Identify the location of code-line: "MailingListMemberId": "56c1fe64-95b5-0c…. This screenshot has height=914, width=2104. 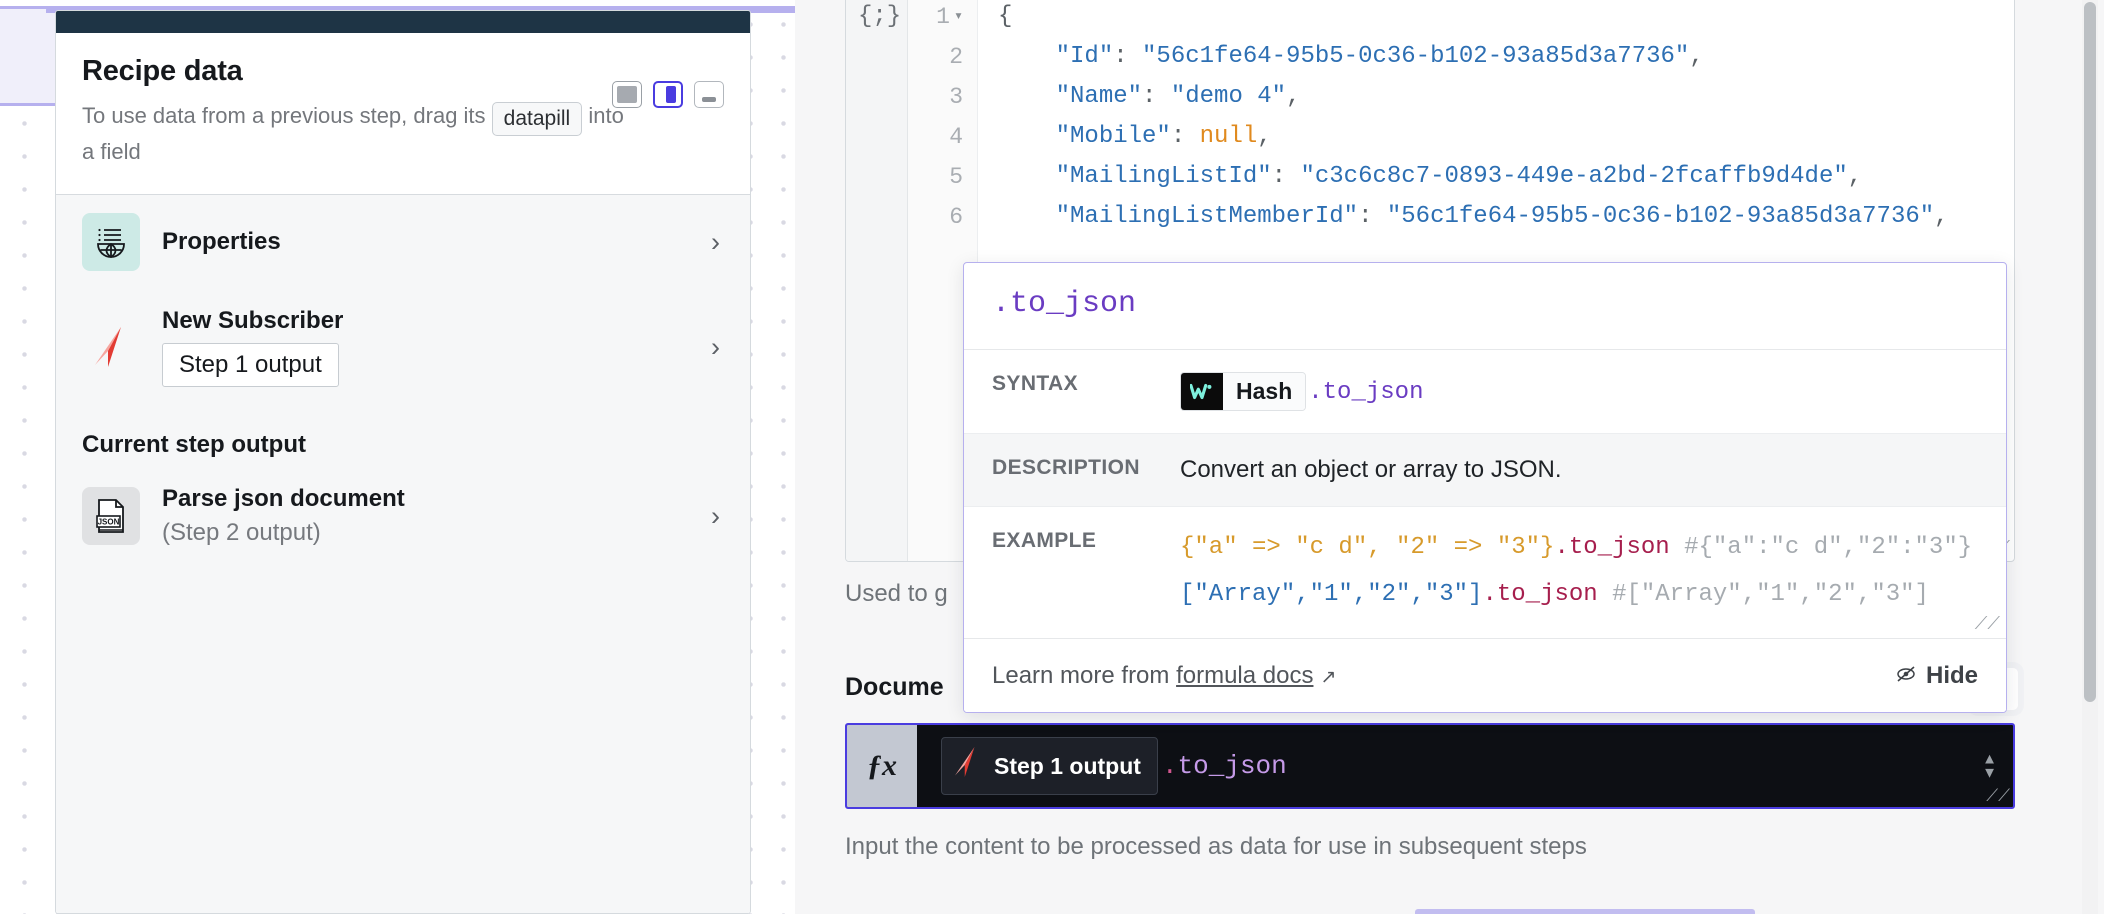
(1496, 217).